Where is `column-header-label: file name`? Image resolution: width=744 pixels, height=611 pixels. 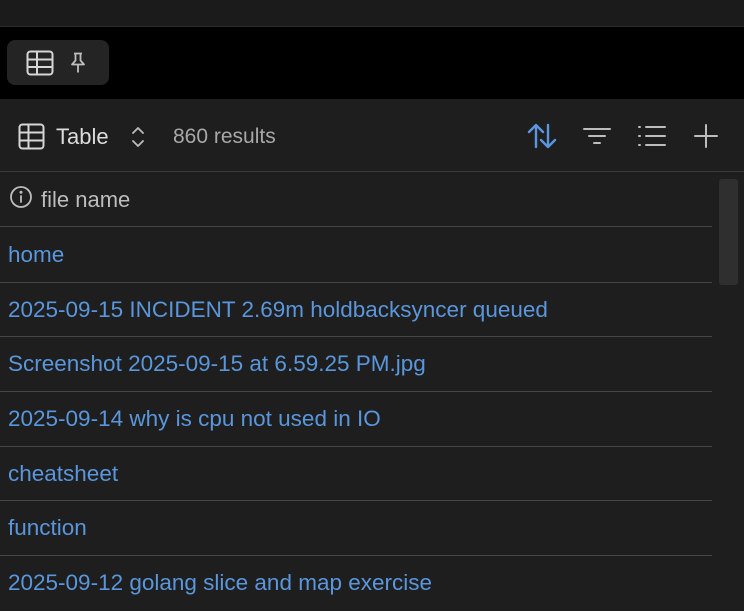
column-header-label: file name is located at coordinates (86, 199).